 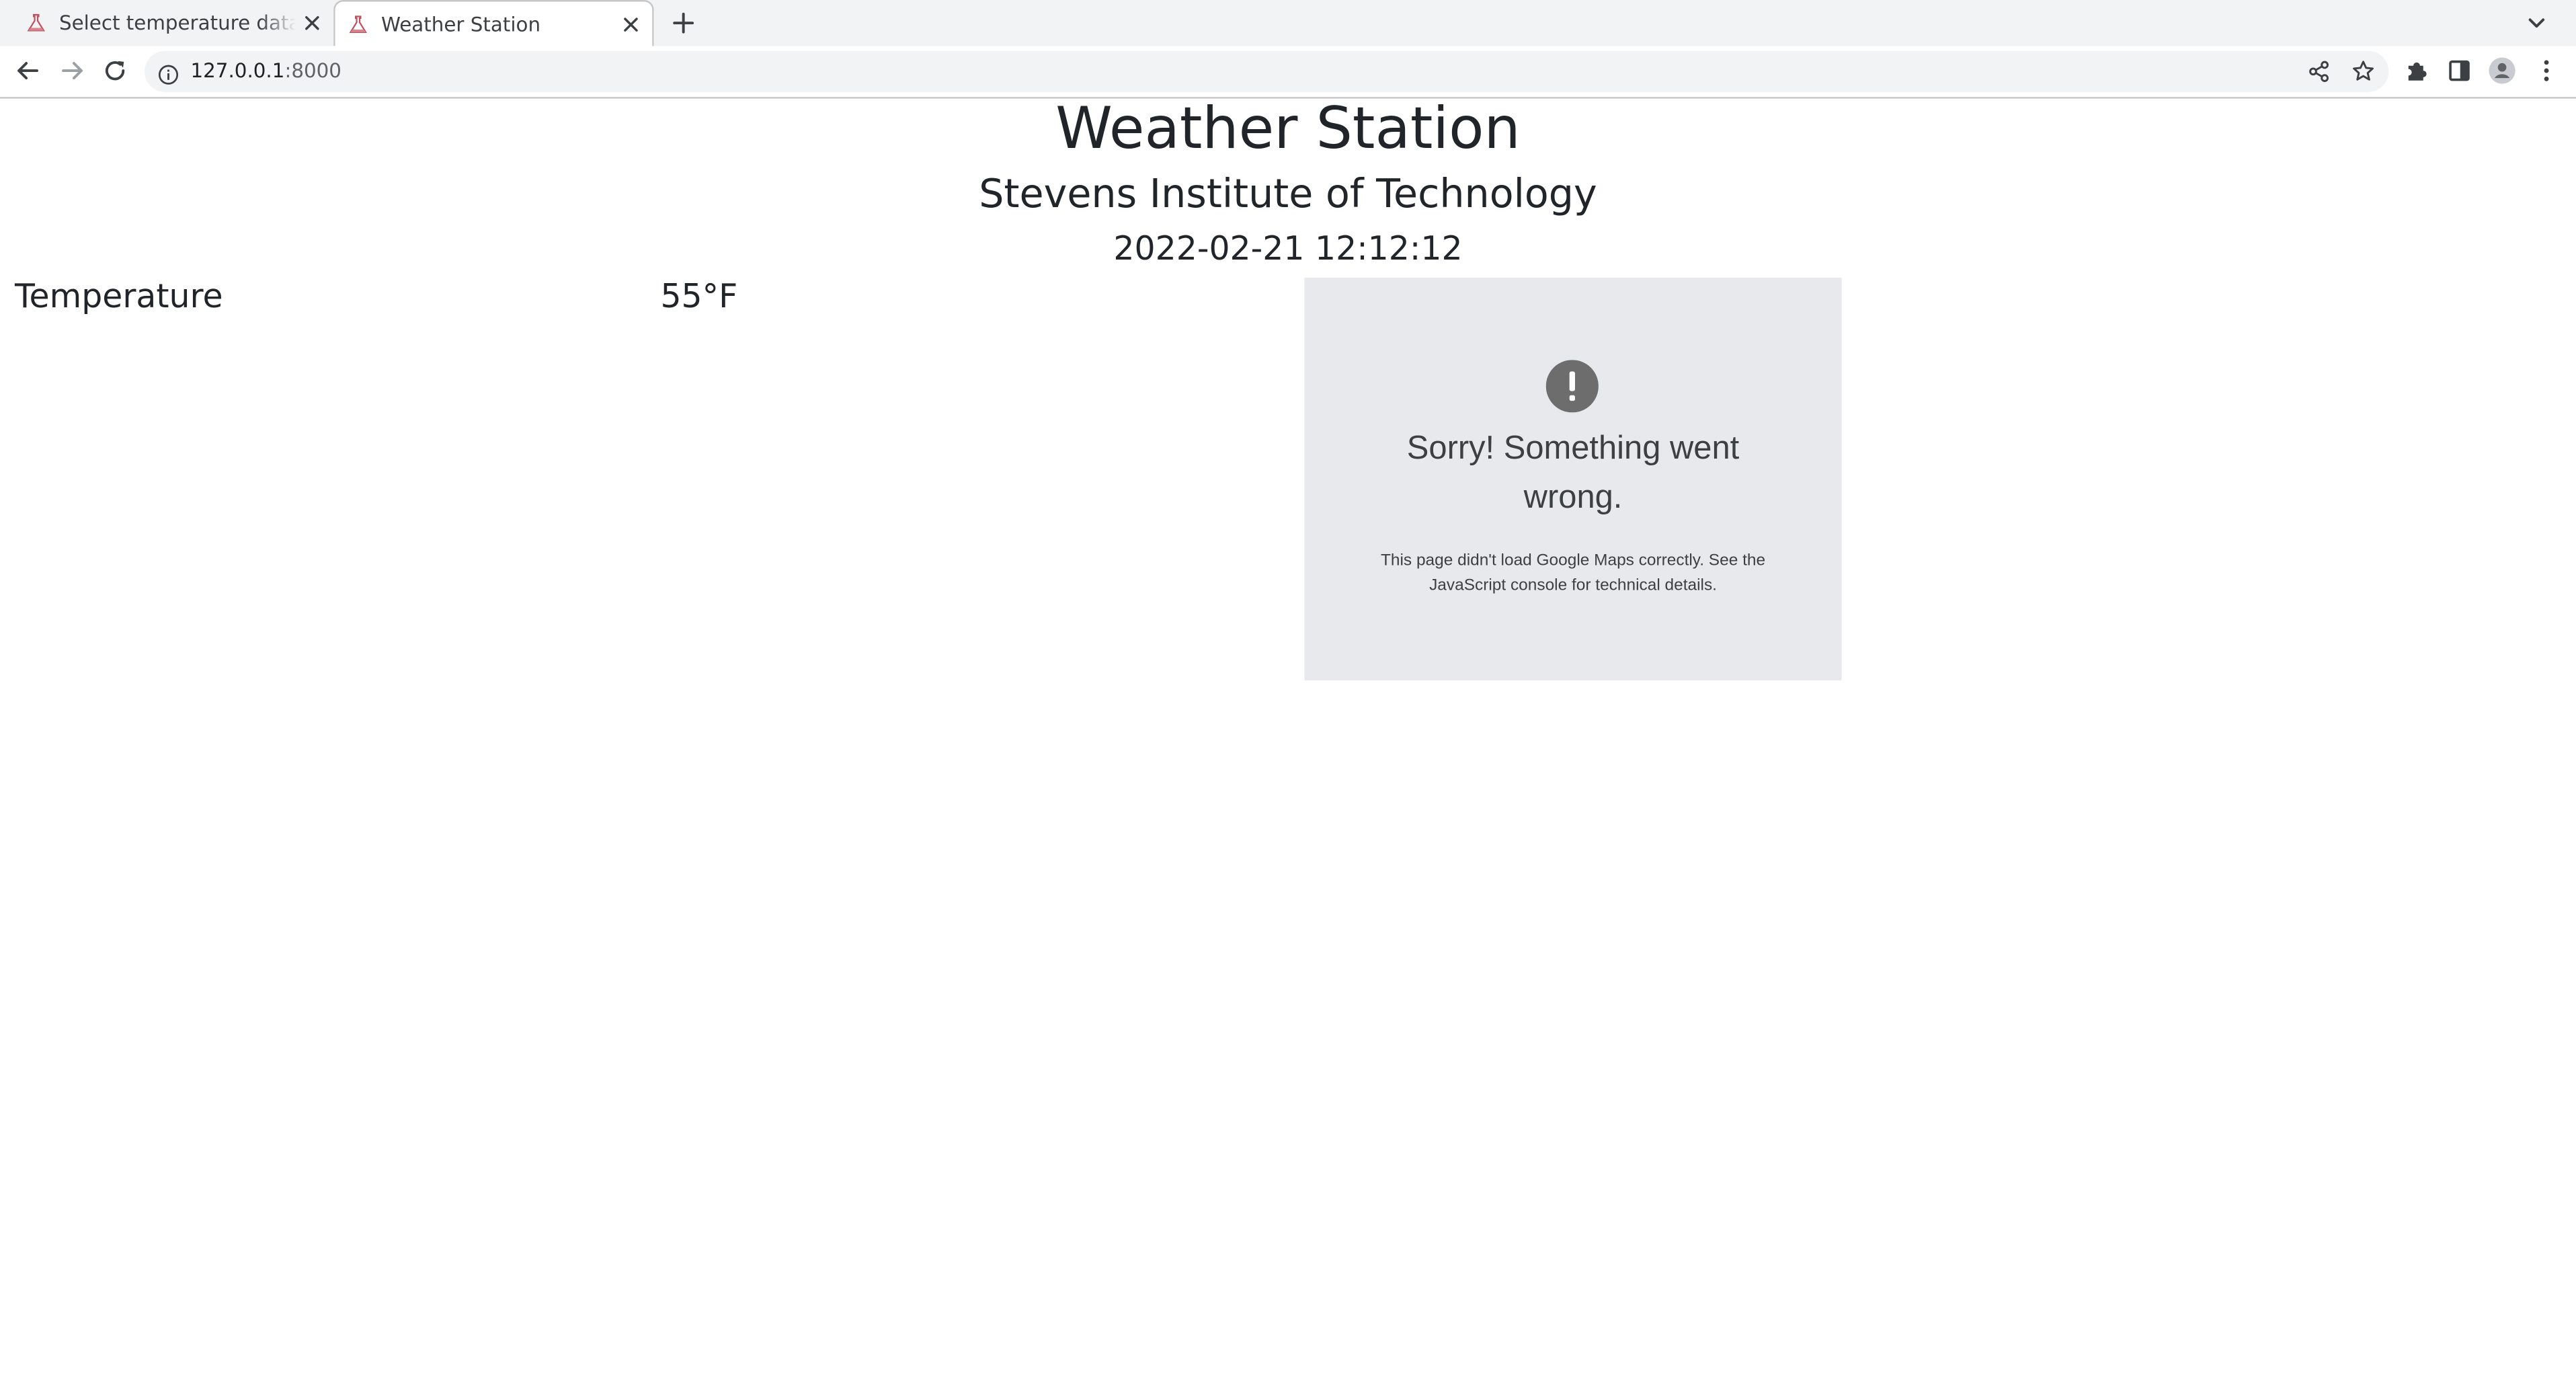 I want to click on menu-button, so click(x=2546, y=70).